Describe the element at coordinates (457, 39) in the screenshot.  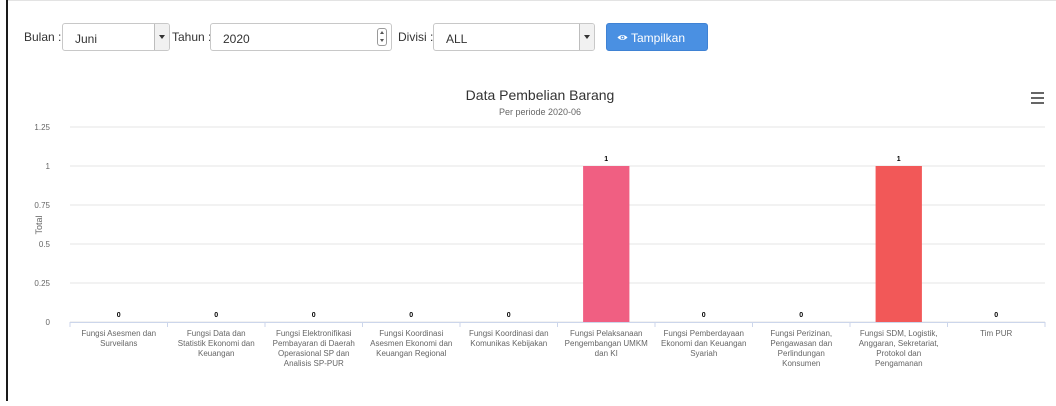
I see `division-select-value: ALL` at that location.